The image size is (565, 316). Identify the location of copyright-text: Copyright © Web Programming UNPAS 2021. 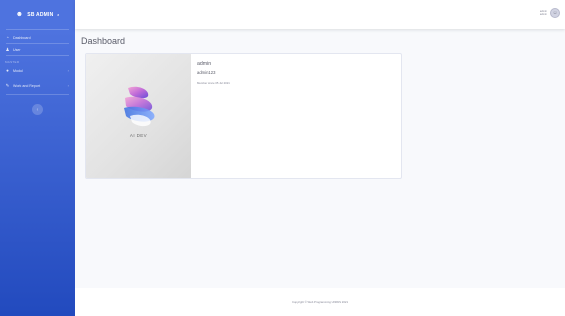
(320, 302).